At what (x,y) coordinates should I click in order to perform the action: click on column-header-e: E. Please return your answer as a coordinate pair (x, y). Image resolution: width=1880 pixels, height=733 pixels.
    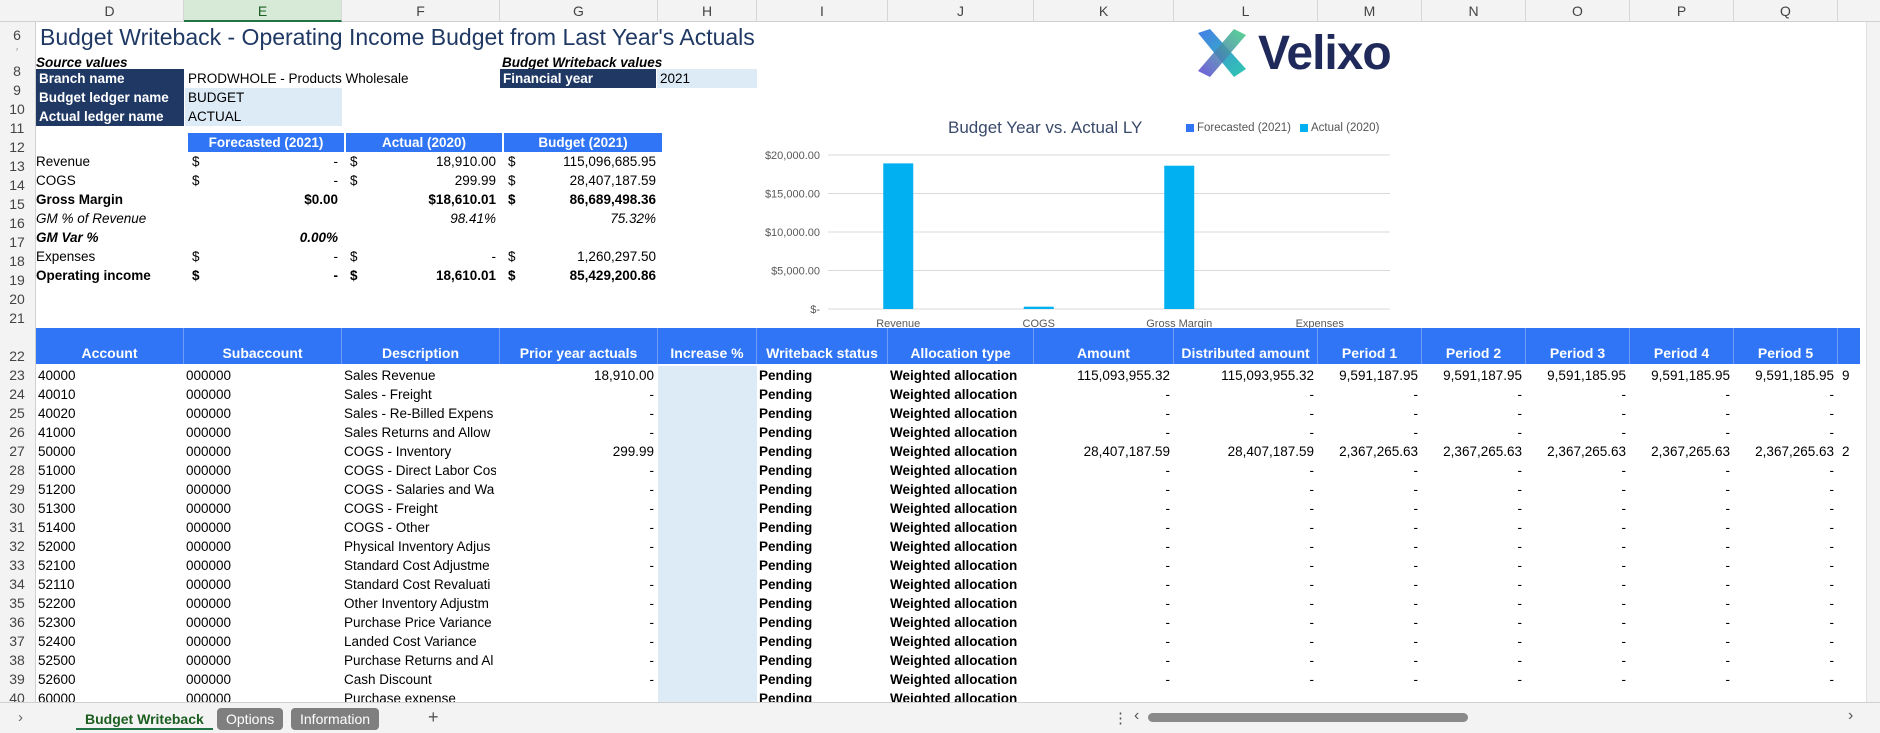
    Looking at the image, I should click on (263, 11).